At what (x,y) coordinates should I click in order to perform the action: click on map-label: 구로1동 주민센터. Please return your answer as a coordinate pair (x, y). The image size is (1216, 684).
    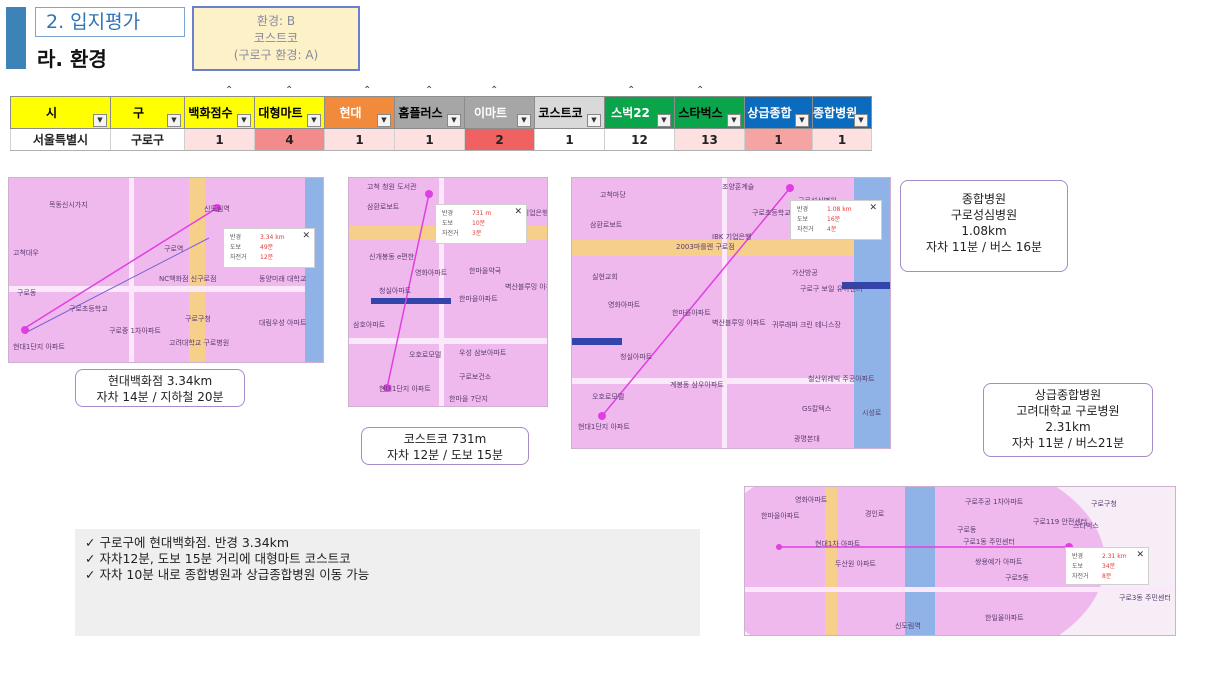
    Looking at the image, I should click on (989, 542).